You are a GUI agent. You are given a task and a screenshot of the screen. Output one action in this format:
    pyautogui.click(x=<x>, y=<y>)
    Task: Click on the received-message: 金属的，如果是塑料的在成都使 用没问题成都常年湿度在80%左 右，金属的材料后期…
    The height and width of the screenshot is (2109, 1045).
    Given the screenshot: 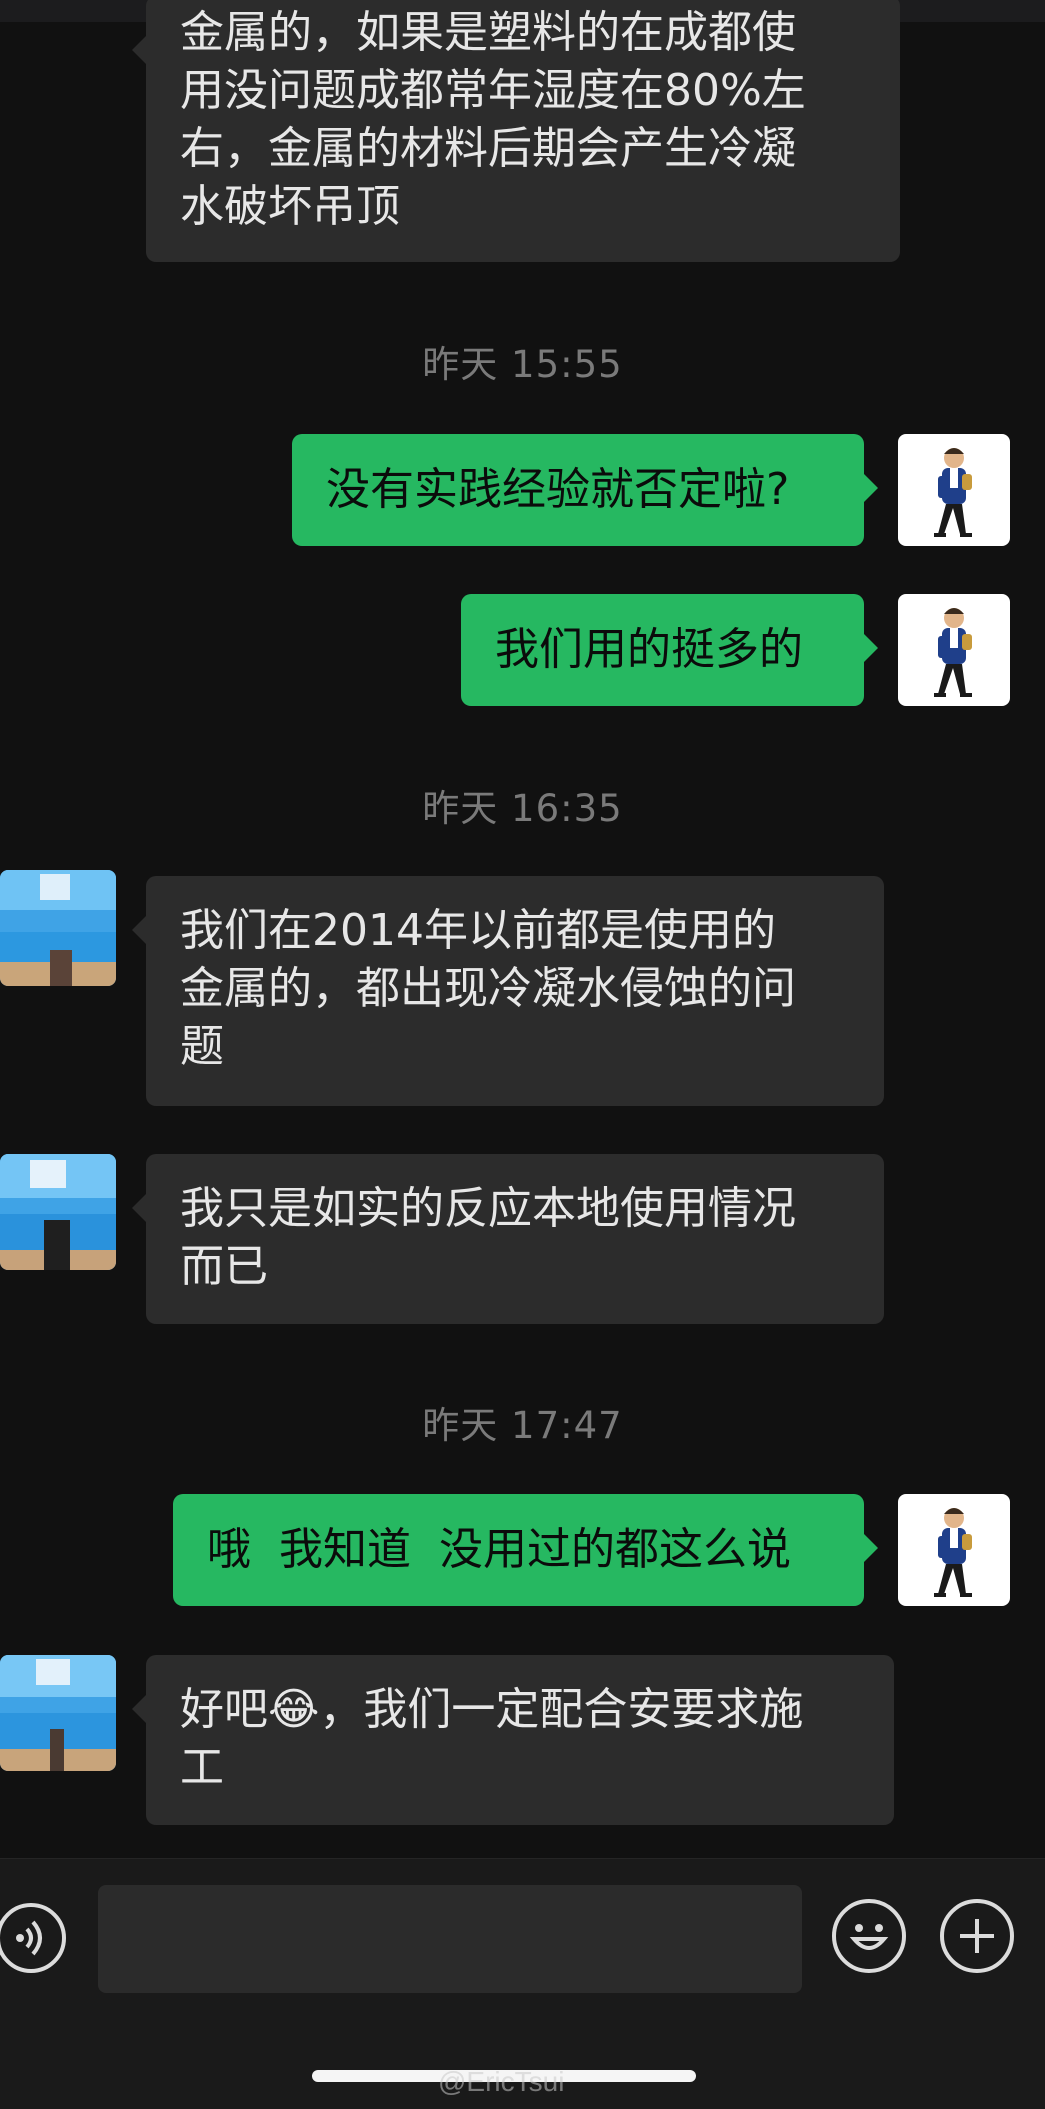 What is the action you would take?
    pyautogui.click(x=516, y=131)
    